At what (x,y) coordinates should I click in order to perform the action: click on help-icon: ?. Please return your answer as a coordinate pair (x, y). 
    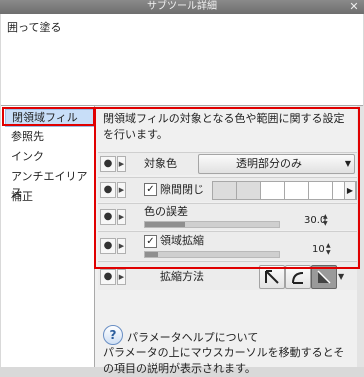
    Looking at the image, I should click on (113, 335).